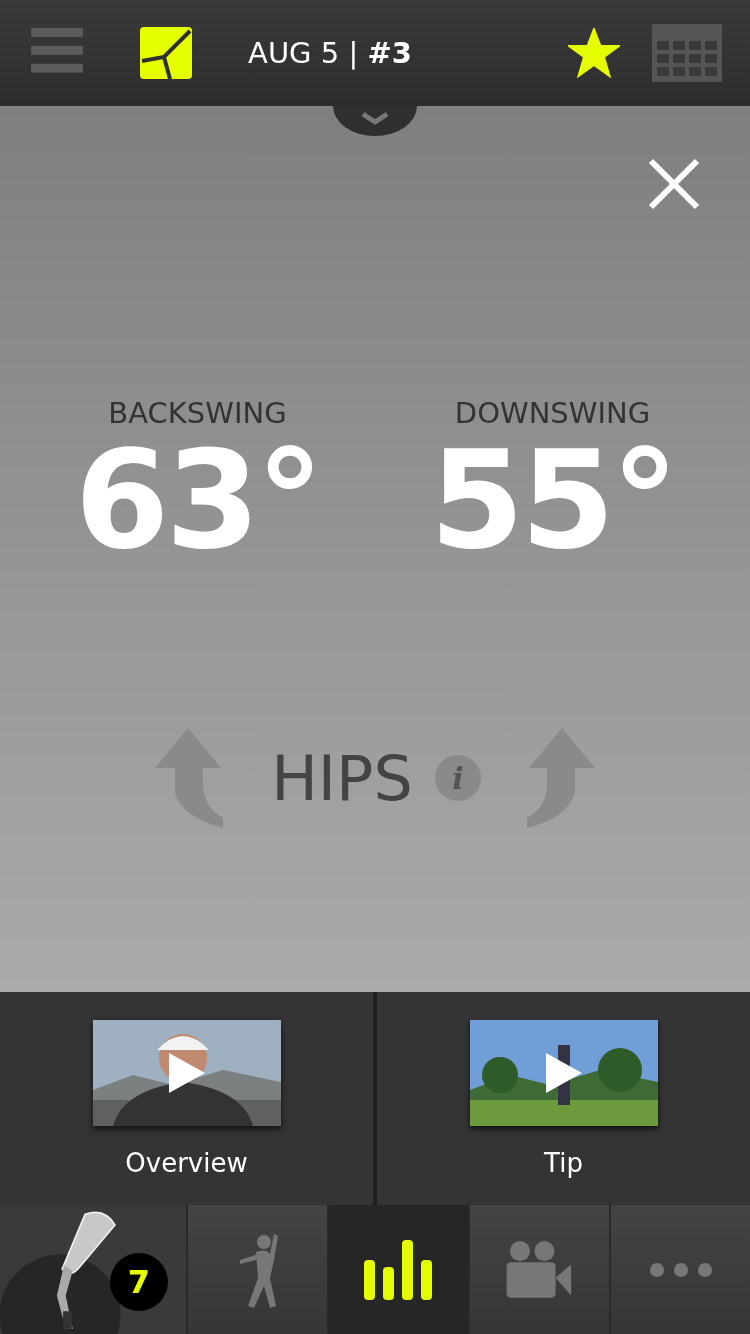 Image resolution: width=750 pixels, height=1334 pixels. Describe the element at coordinates (674, 184) in the screenshot. I see `close-icon` at that location.